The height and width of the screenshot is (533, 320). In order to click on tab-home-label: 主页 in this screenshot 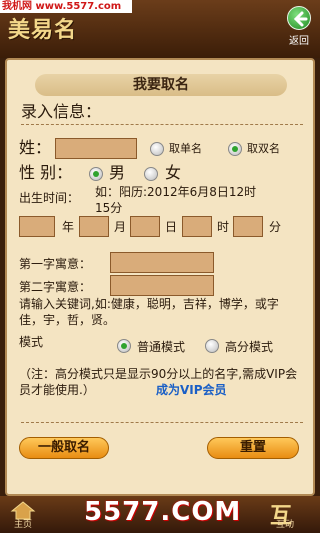, I will do `click(23, 523)`.